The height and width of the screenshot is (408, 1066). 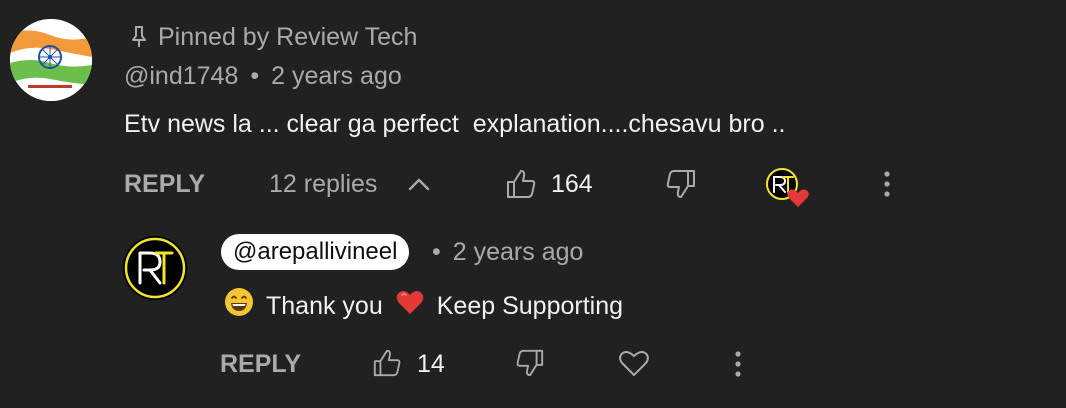 What do you see at coordinates (518, 252) in the screenshot?
I see `reply-timestamp: 2 years ago` at bounding box center [518, 252].